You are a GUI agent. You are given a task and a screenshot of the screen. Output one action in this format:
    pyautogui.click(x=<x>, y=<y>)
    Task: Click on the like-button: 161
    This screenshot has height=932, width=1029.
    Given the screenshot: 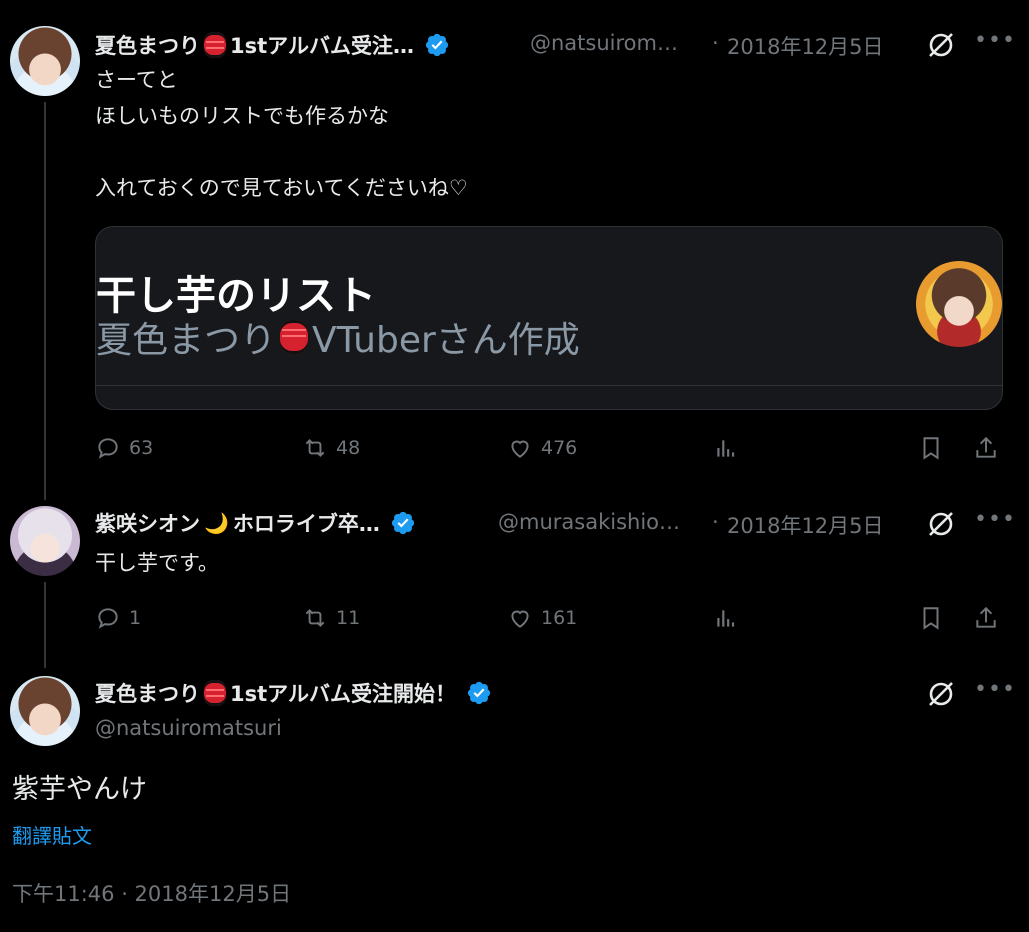 What is the action you would take?
    pyautogui.click(x=542, y=618)
    